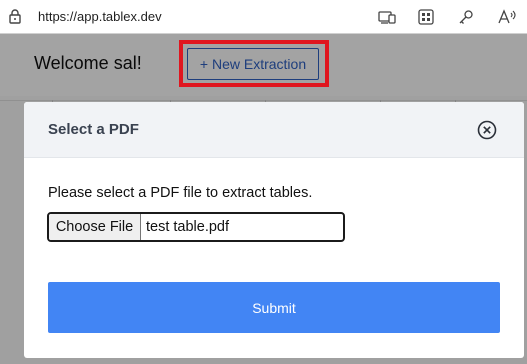 The image size is (527, 364). I want to click on submit-button: Submit, so click(274, 307).